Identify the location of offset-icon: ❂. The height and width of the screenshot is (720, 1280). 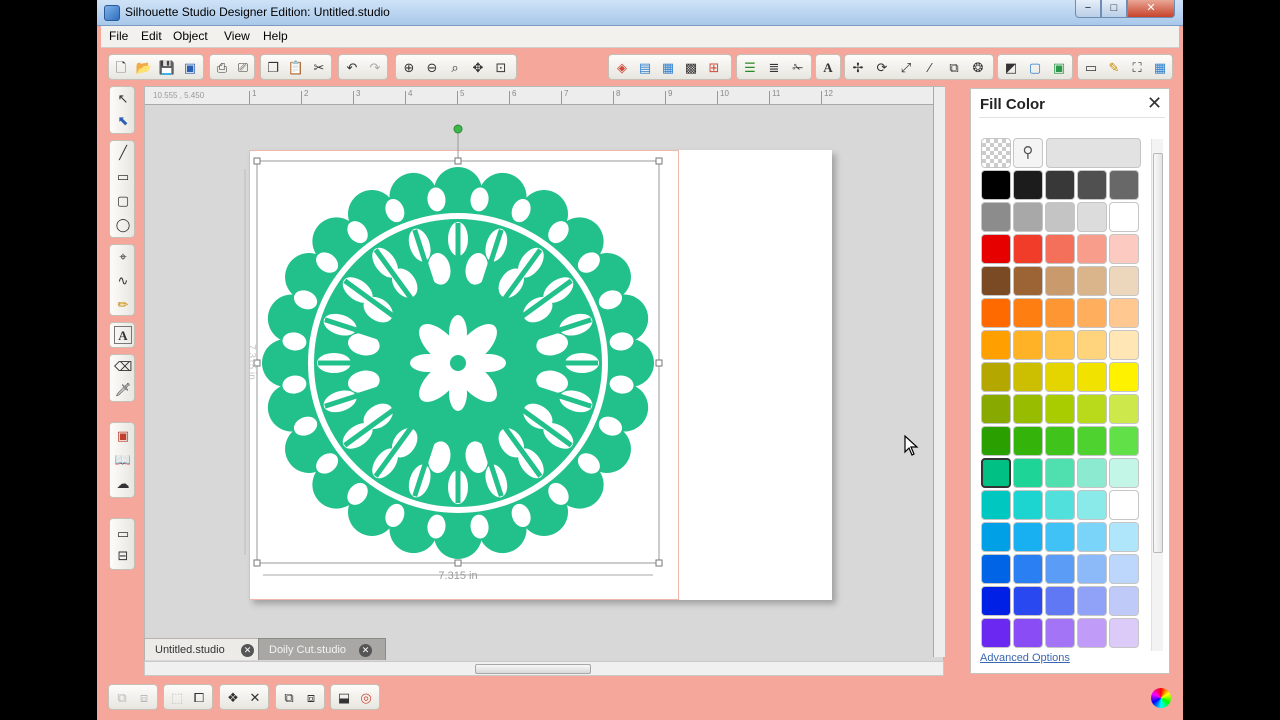
(978, 68).